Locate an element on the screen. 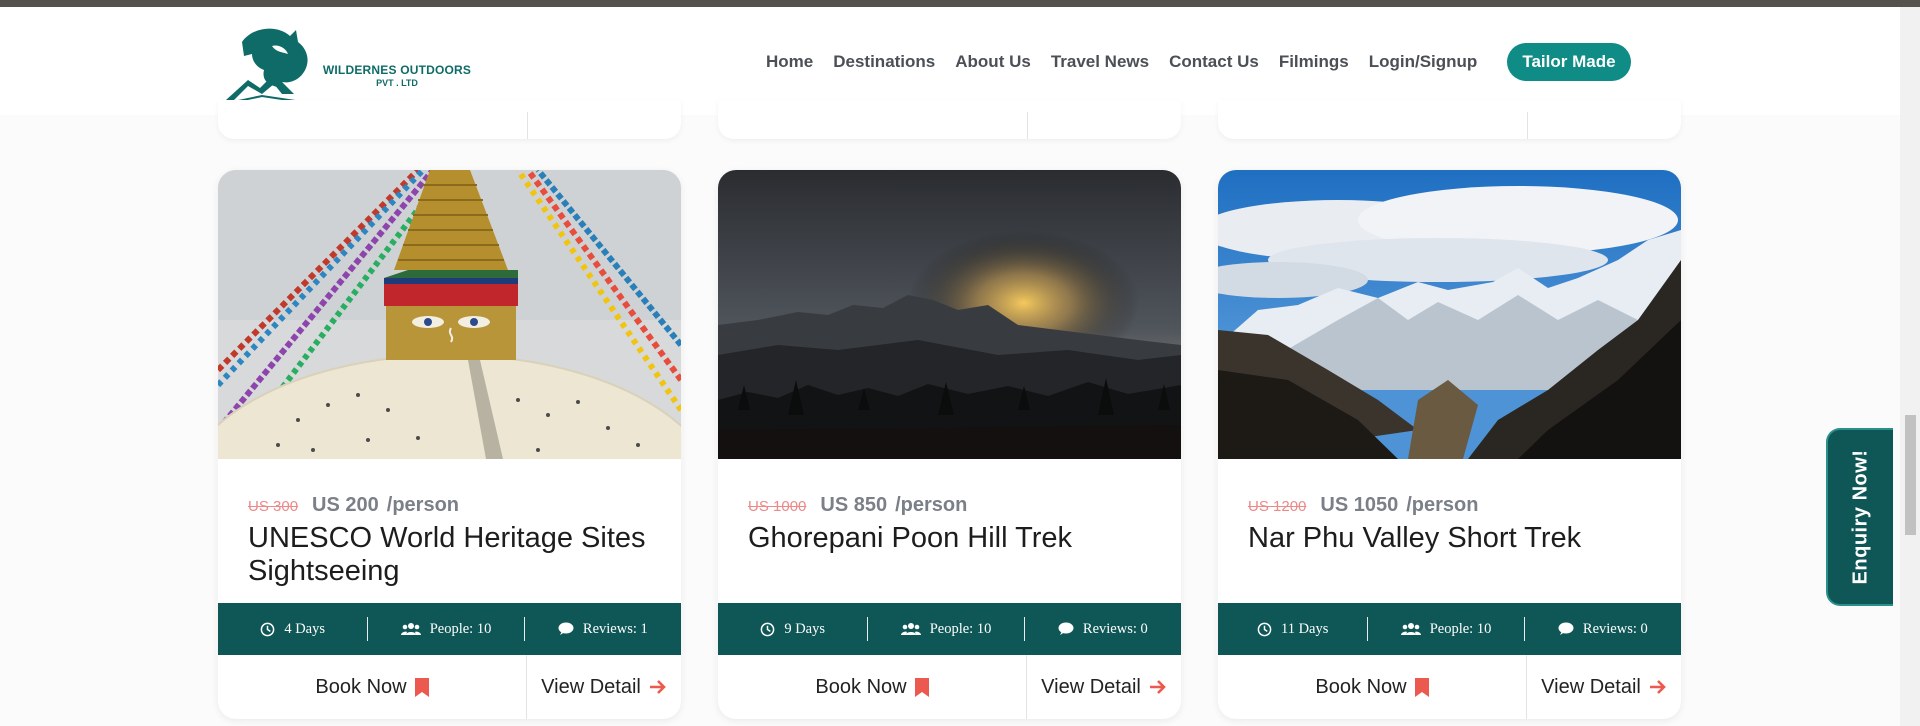 The width and height of the screenshot is (1920, 726). old-price: US 300 is located at coordinates (273, 506).